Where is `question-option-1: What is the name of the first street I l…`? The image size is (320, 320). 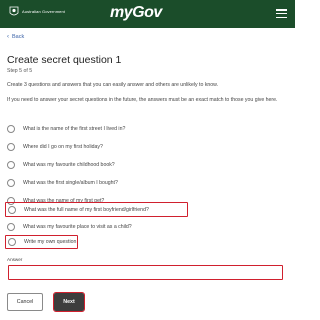
question-option-1: What is the name of the first street I l… is located at coordinates (66, 129).